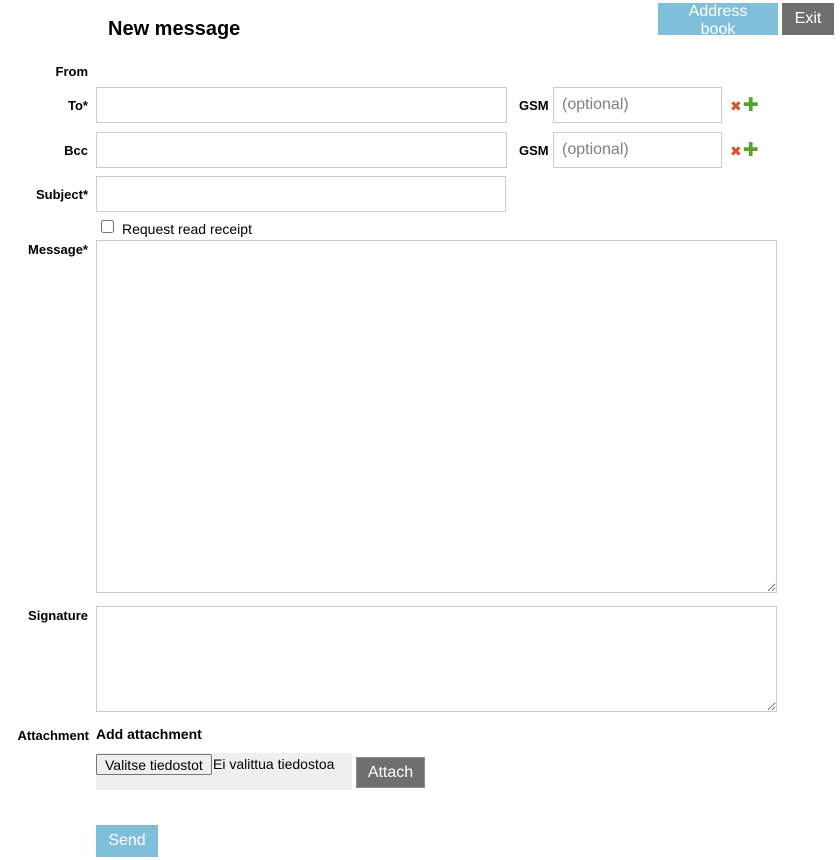 The image size is (840, 860). Describe the element at coordinates (53, 735) in the screenshot. I see `attachment-label: Attachment` at that location.